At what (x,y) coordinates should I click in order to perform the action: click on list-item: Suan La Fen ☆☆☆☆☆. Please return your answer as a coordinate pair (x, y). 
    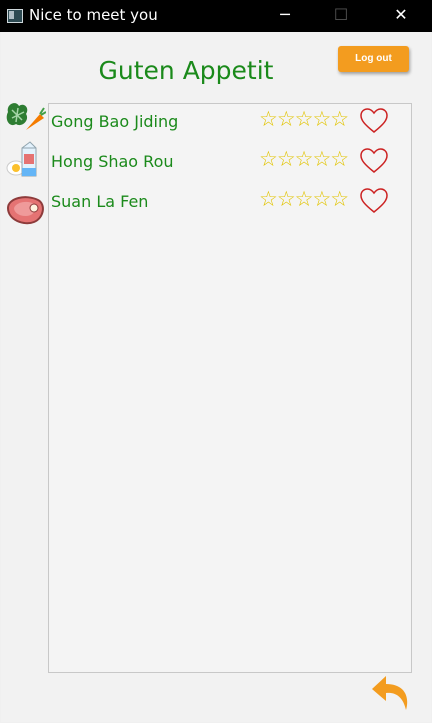
    Looking at the image, I should click on (230, 204).